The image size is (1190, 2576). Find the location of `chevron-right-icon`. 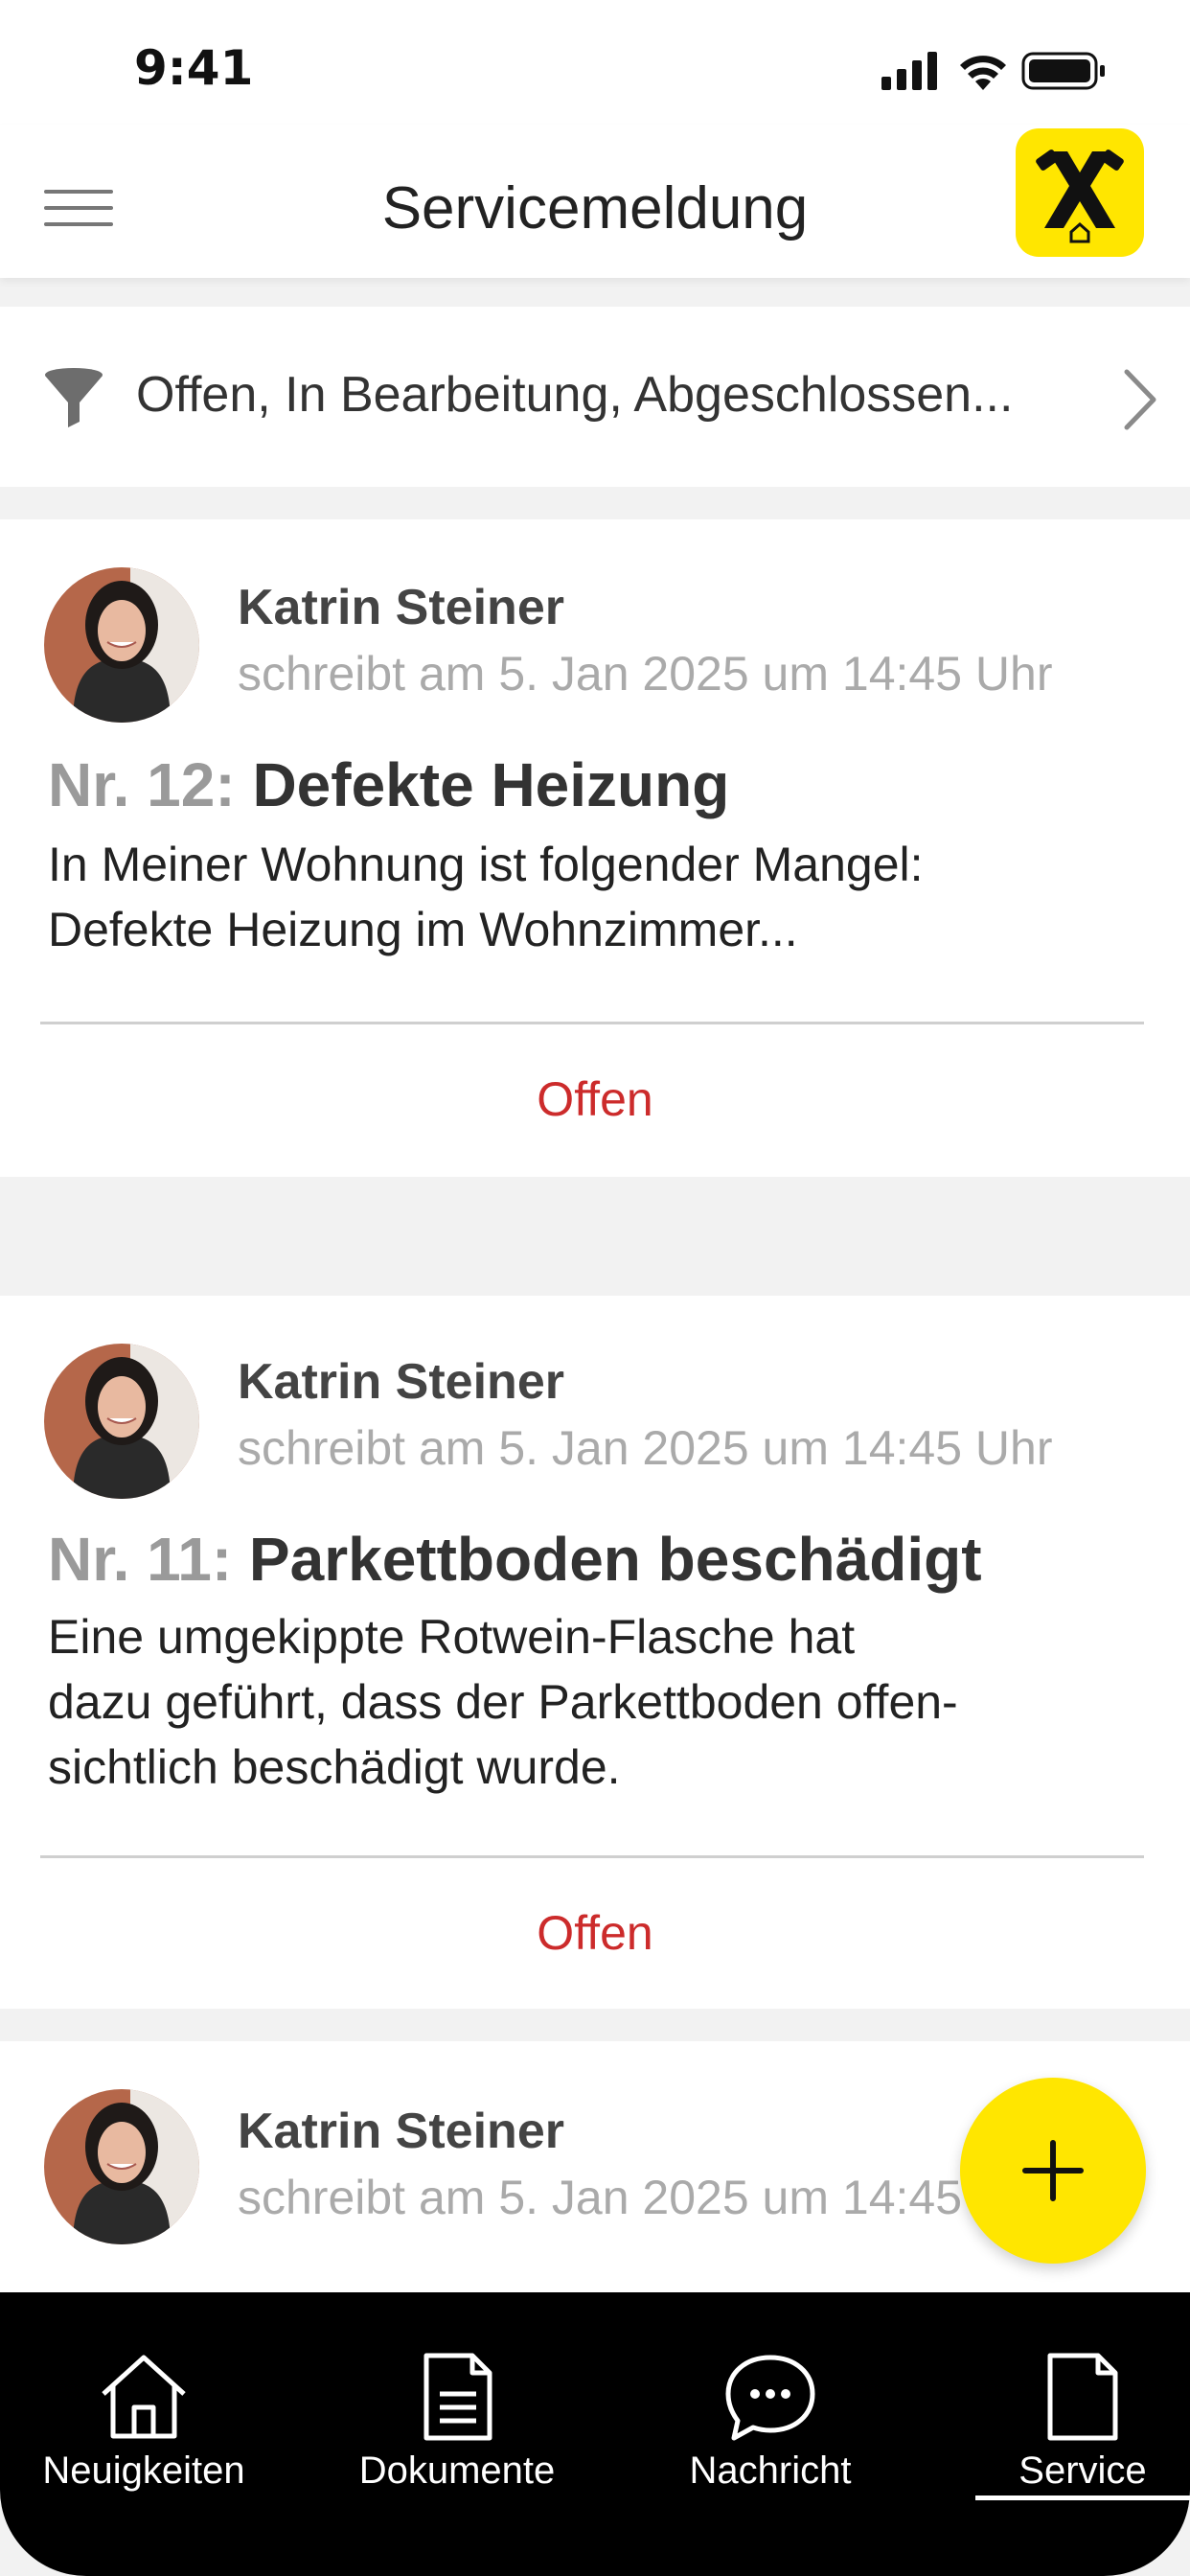

chevron-right-icon is located at coordinates (1140, 399).